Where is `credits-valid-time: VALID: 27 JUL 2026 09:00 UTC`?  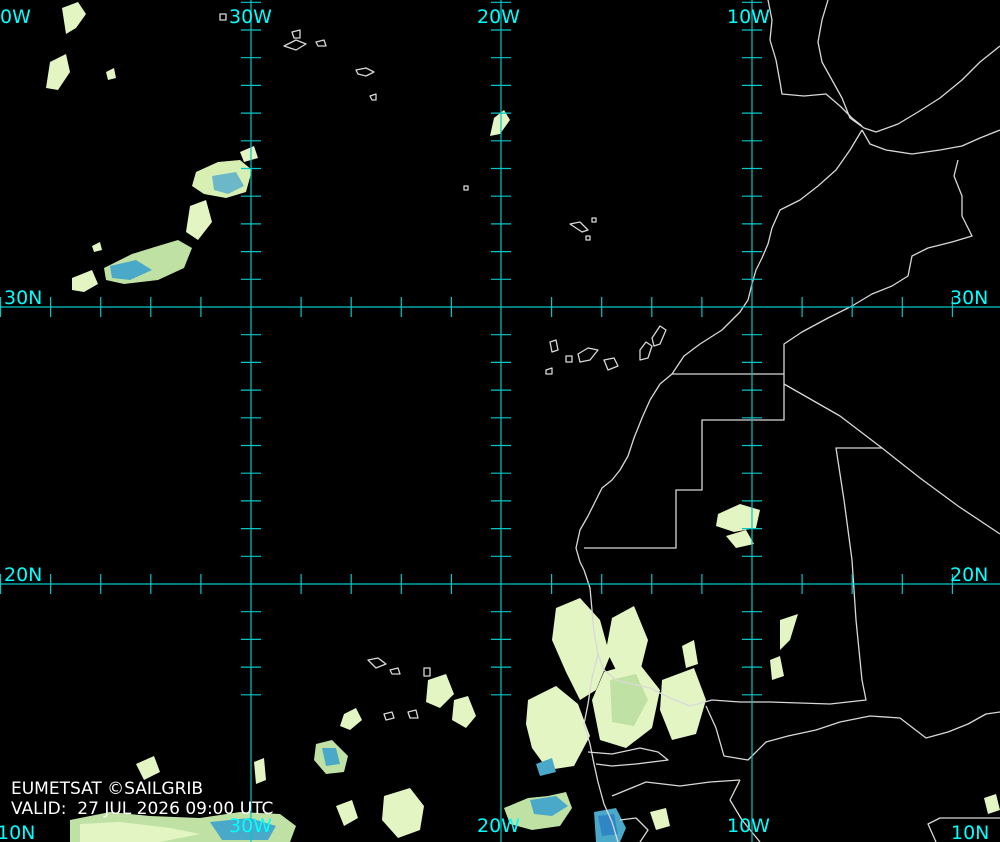 credits-valid-time: VALID: 27 JUL 2026 09:00 UTC is located at coordinates (142, 809).